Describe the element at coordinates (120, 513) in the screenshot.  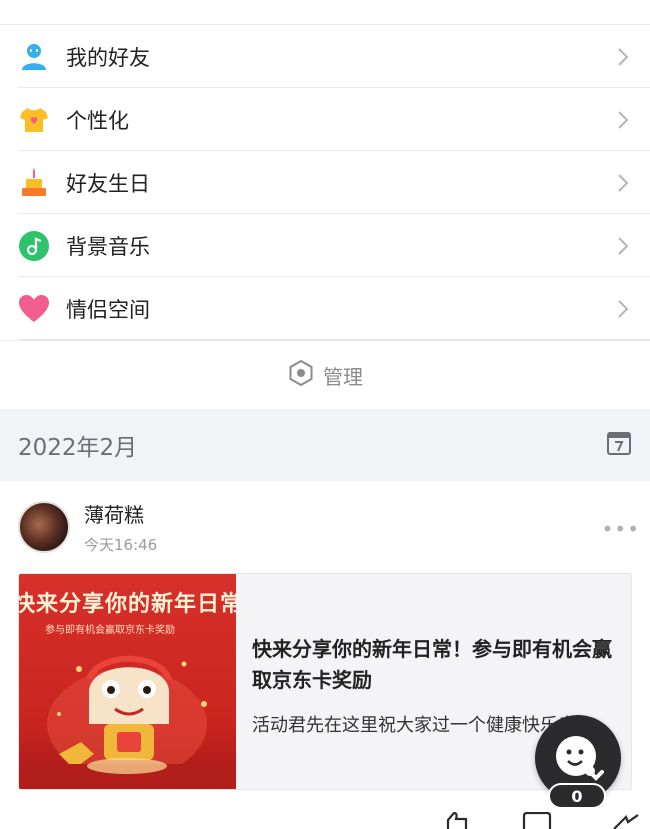
I see `post-username: 薄荷糕` at that location.